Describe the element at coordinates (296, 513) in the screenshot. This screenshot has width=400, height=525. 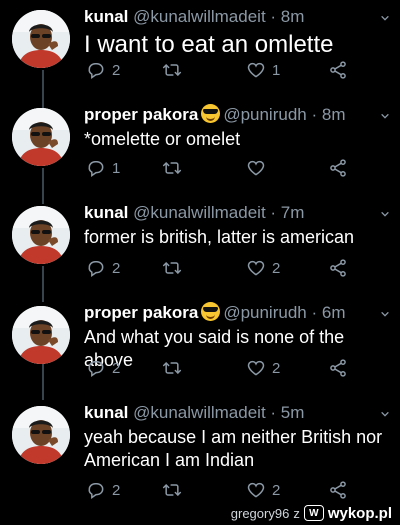
I see `watermark-separator: z` at that location.